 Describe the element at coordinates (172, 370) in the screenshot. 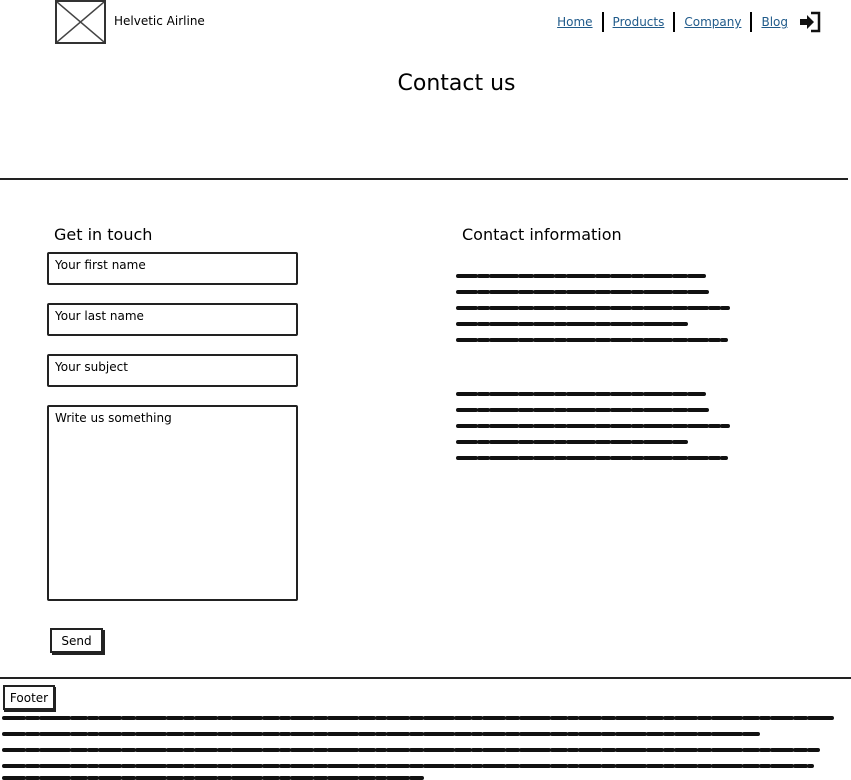

I see `subject-field: Your subject` at that location.